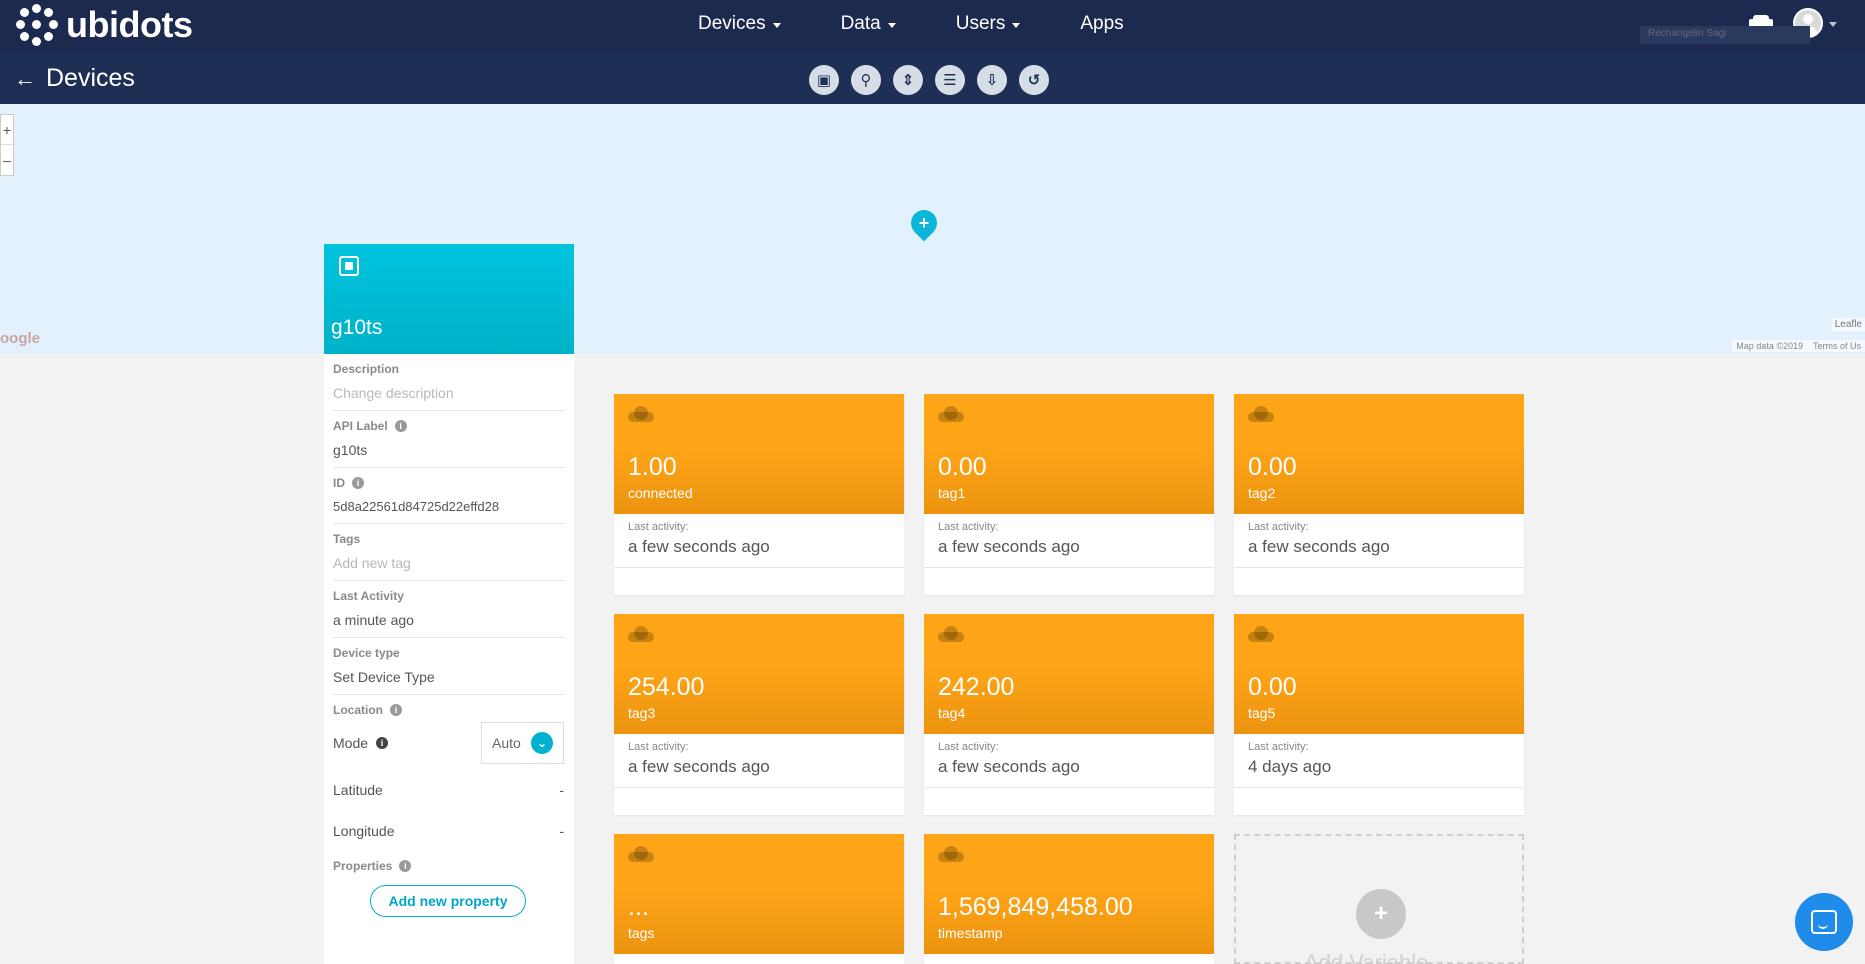 The height and width of the screenshot is (964, 1865). Describe the element at coordinates (1379, 454) in the screenshot. I see `variable-card-header: 0.00 tag2` at that location.